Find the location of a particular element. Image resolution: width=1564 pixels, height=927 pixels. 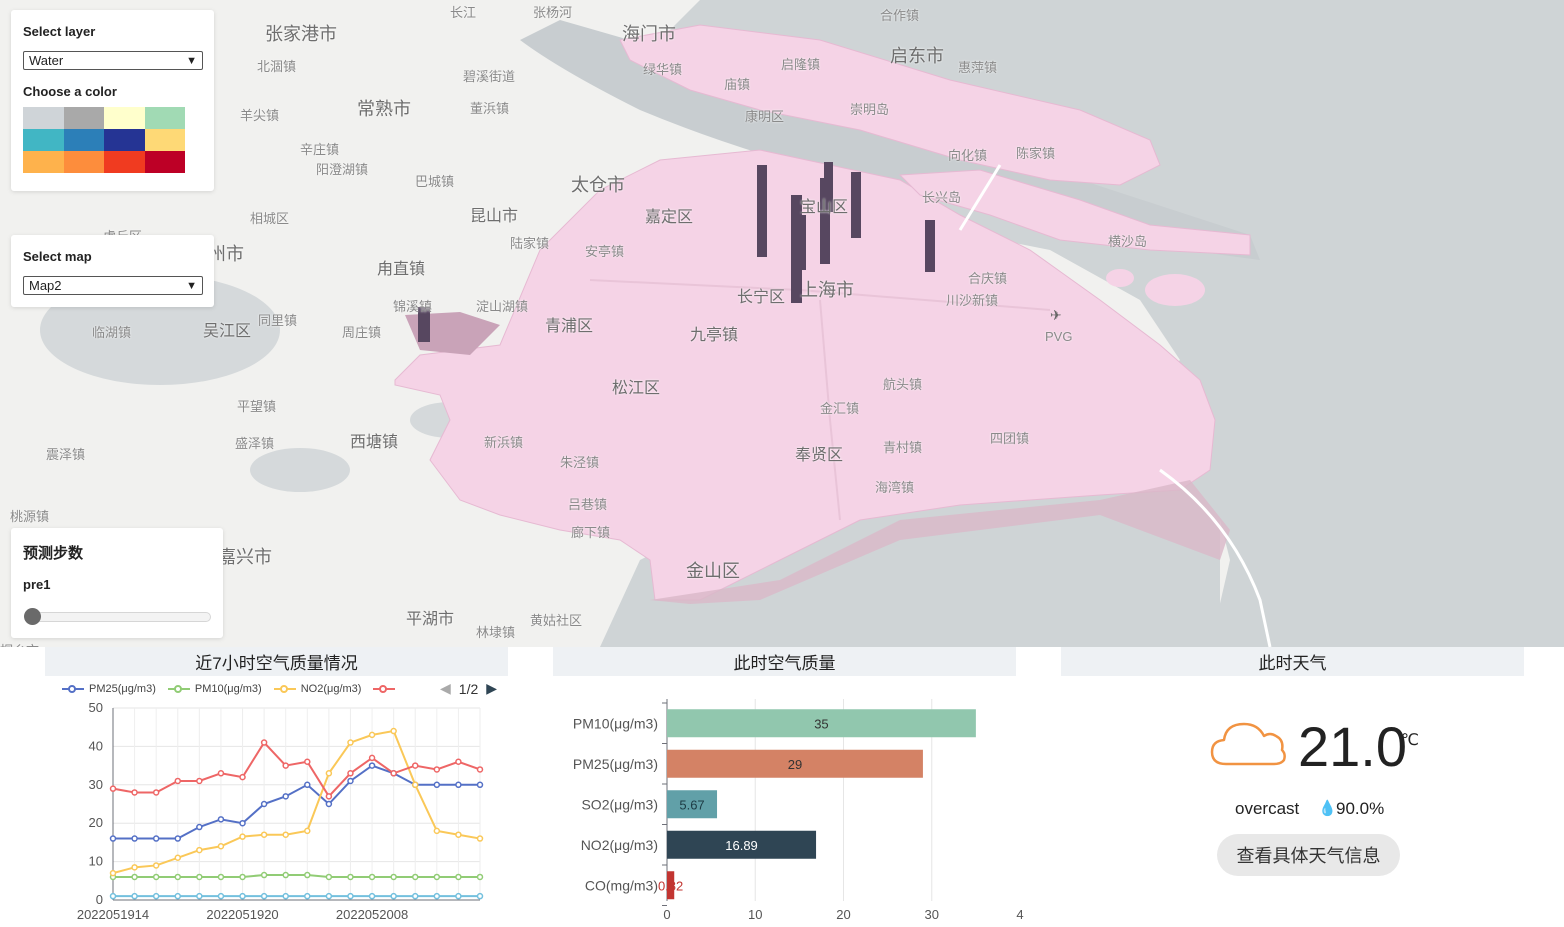

prev-page-icon: ◀ is located at coordinates (445, 688).